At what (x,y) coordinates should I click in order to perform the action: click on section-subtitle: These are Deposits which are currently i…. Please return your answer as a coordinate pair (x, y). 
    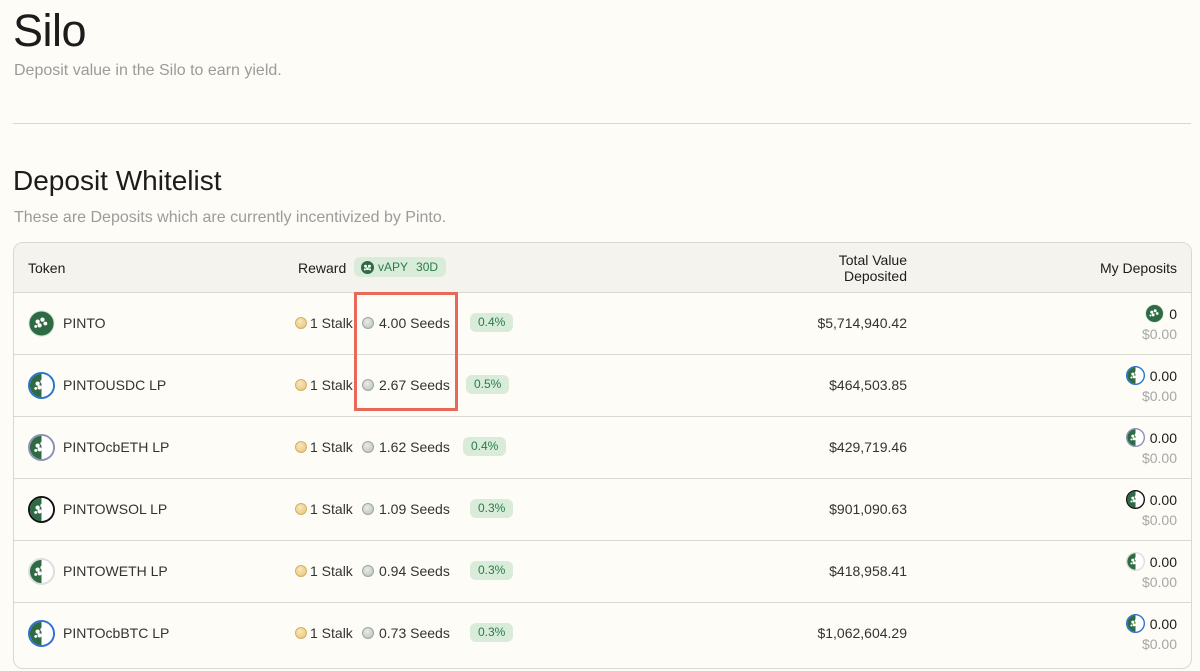
    Looking at the image, I should click on (230, 217).